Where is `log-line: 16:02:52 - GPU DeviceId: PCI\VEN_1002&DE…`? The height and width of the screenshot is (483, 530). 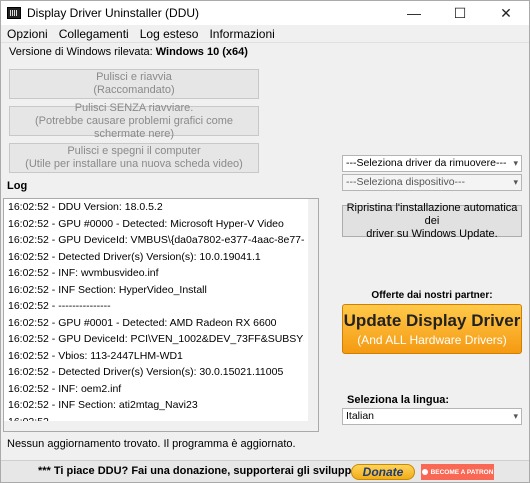
log-line: 16:02:52 - GPU DeviceId: PCI\VEN_1002&DE… is located at coordinates (156, 339).